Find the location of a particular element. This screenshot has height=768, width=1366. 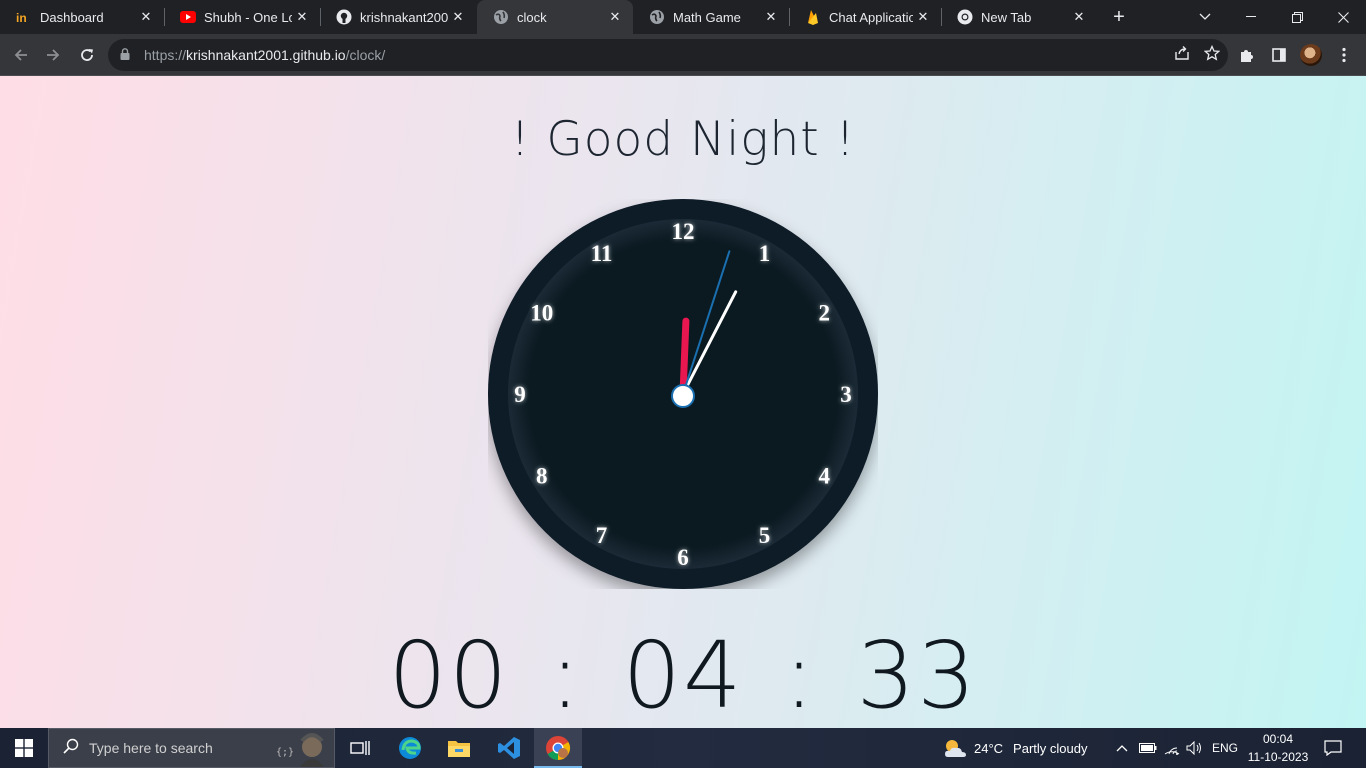

tab-new-tab: New Tab ✕ is located at coordinates (1019, 17).